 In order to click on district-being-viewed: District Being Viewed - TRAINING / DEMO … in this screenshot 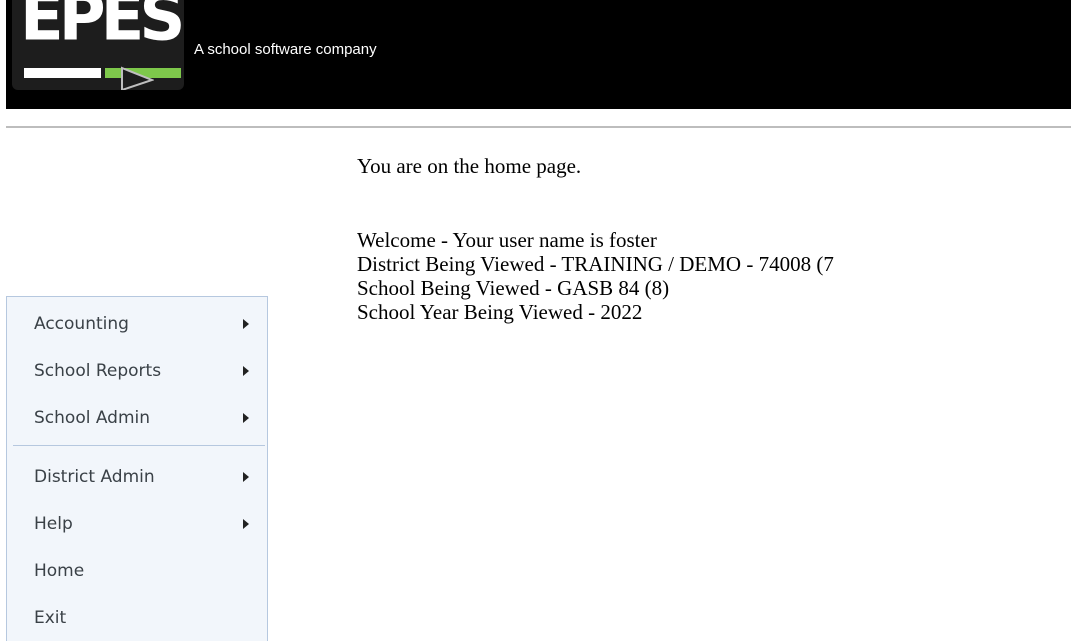, I will do `click(595, 264)`.